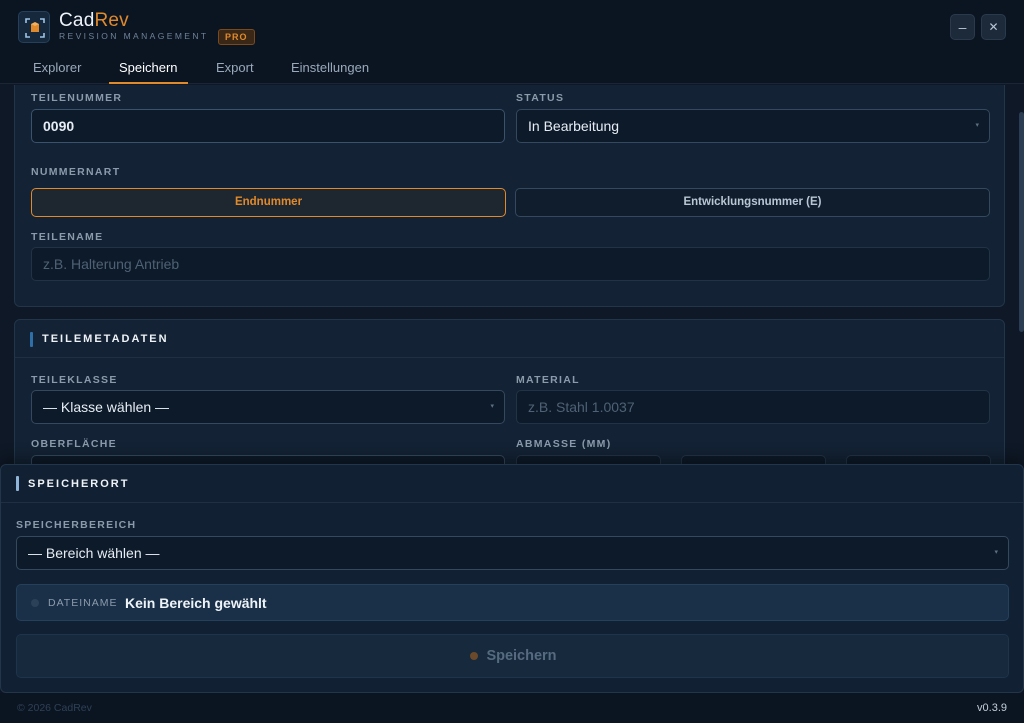  What do you see at coordinates (1021, 222) in the screenshot?
I see `scrollbar-thumb` at bounding box center [1021, 222].